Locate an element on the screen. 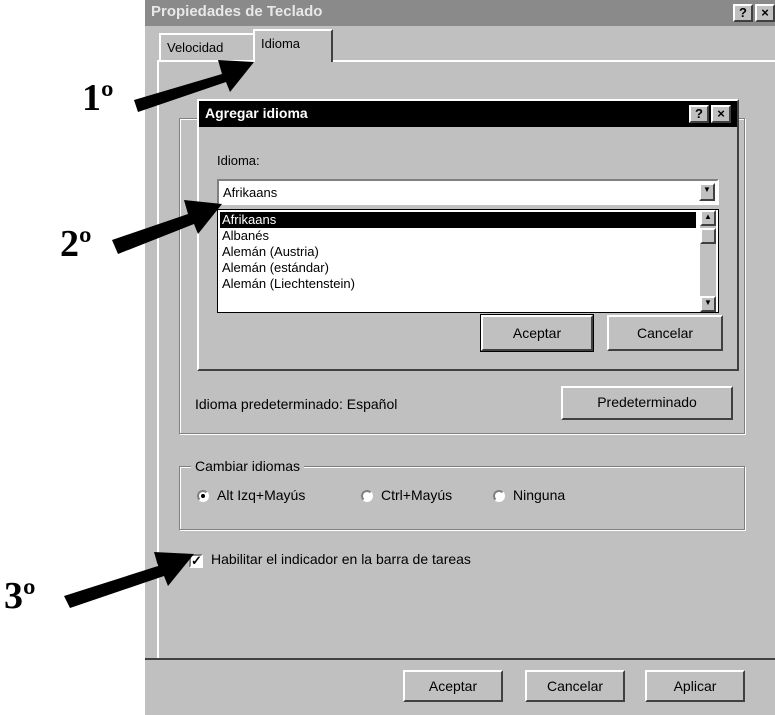 This screenshot has width=775, height=715. radio-none-label: Ninguna is located at coordinates (539, 495).